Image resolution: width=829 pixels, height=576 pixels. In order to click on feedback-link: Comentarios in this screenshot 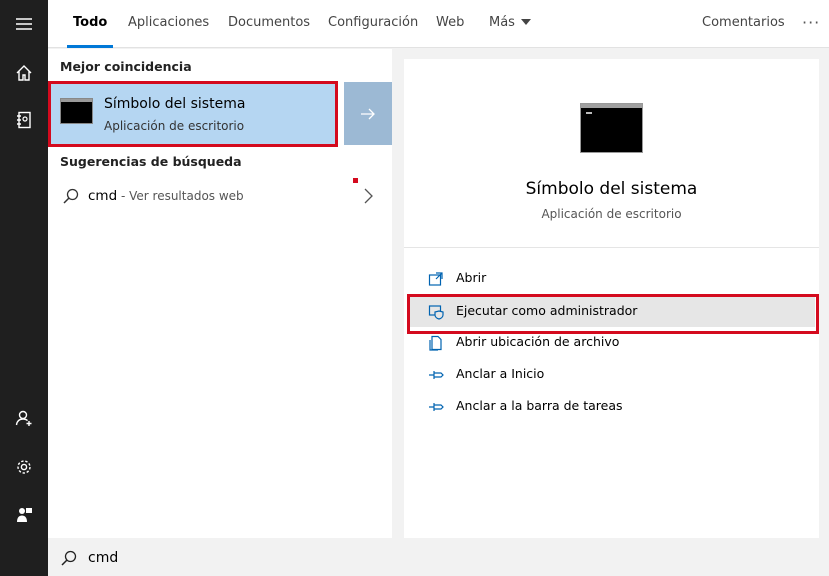, I will do `click(743, 24)`.